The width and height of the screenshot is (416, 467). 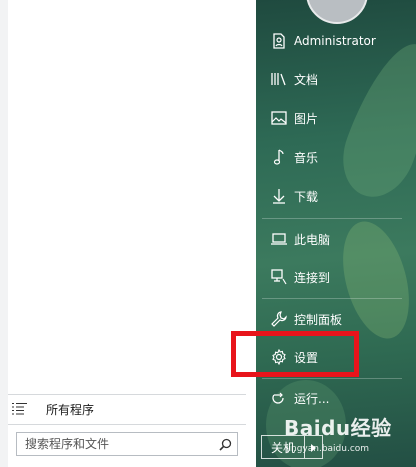 I want to click on menu-item-downloads: 下载, so click(x=332, y=196).